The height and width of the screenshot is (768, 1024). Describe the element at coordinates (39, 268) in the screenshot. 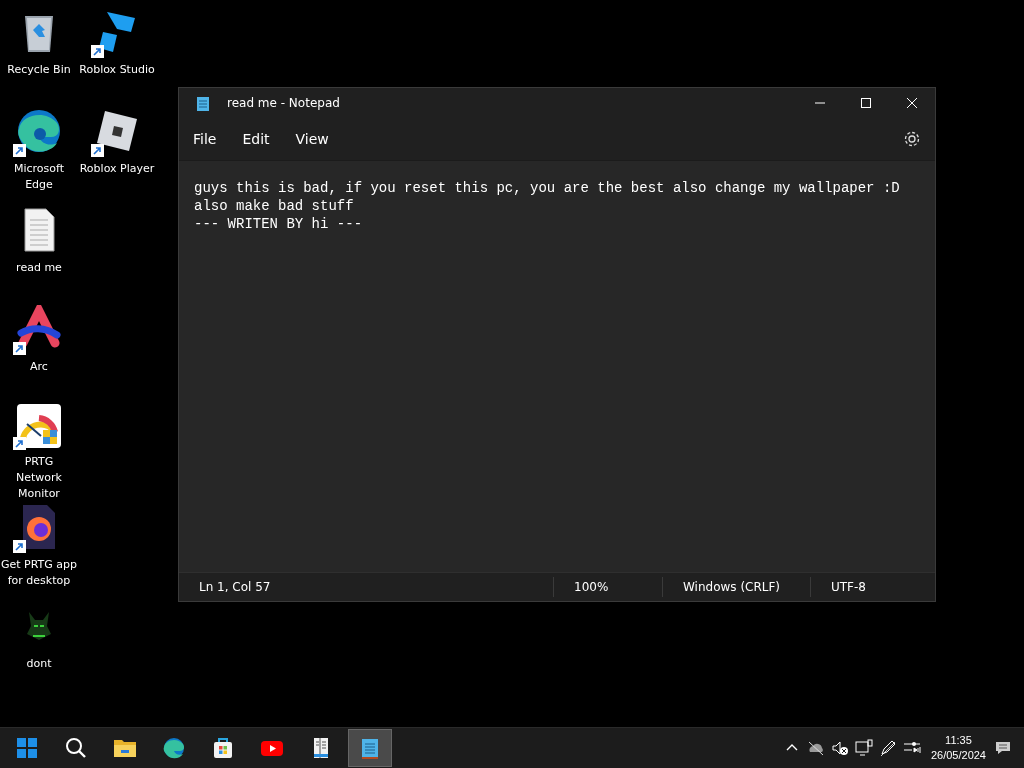

I see `icon-label: read me` at that location.